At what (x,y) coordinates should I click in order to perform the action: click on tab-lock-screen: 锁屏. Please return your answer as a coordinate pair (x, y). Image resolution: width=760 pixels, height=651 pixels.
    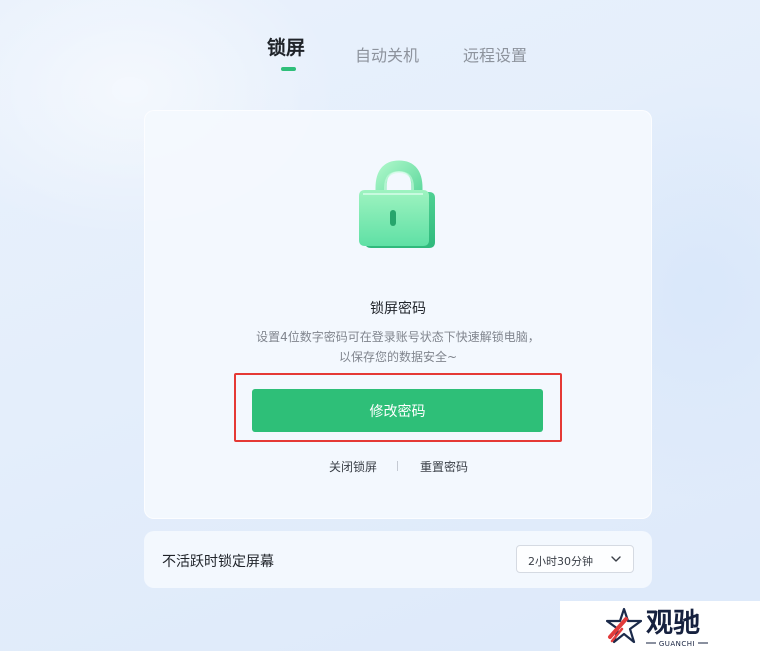
    Looking at the image, I should click on (286, 46).